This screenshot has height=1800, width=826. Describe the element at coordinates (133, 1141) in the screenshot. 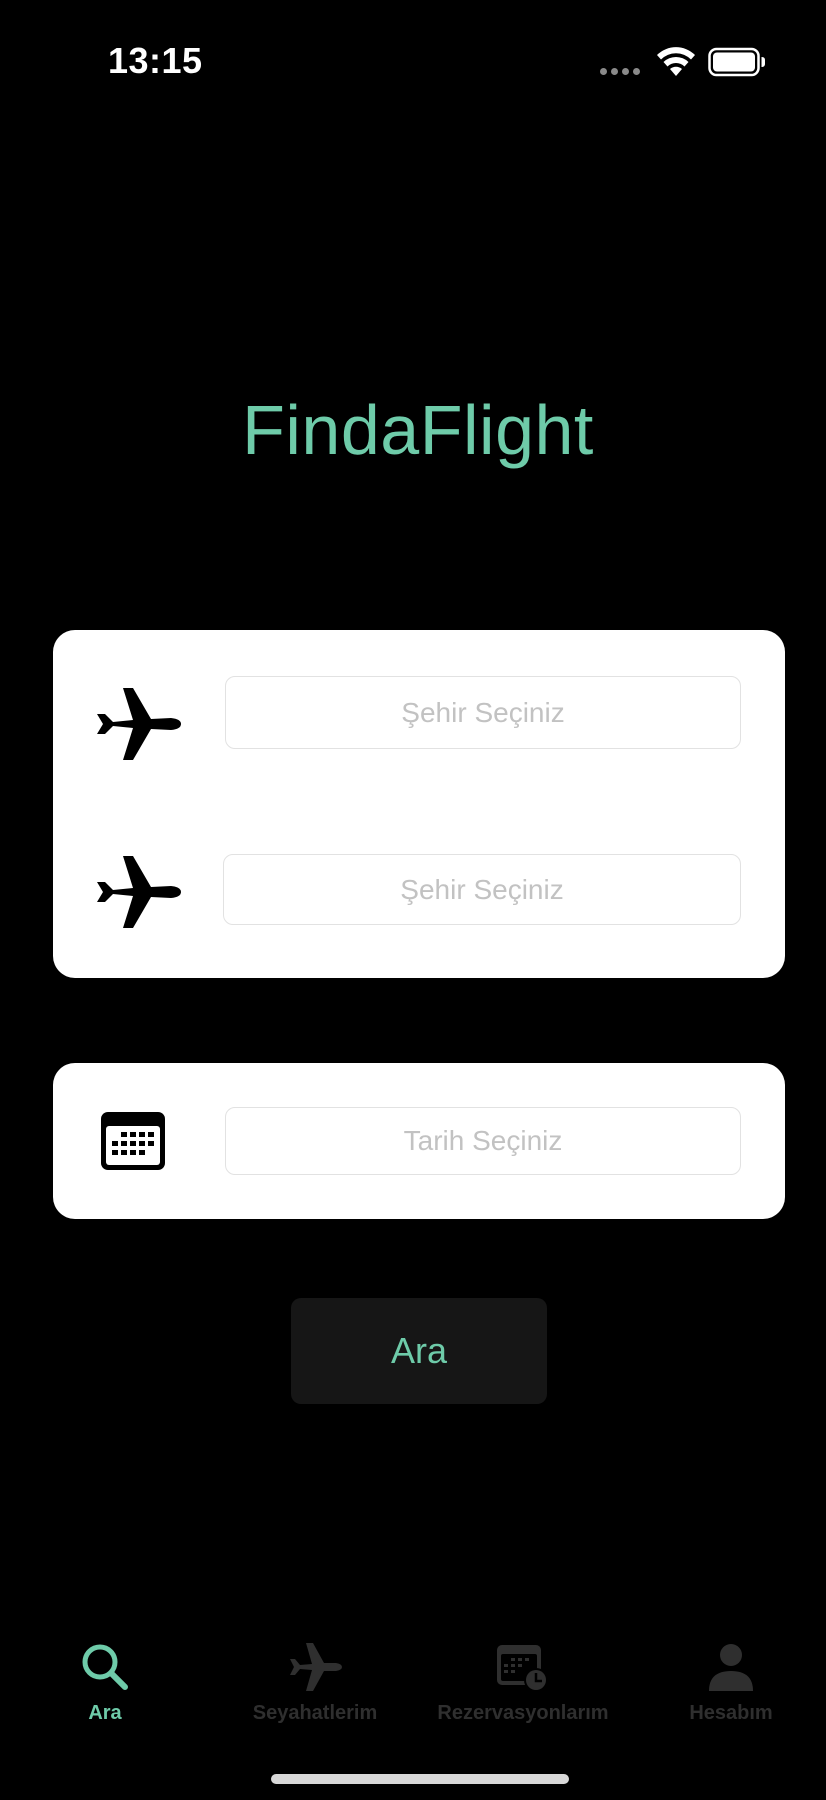

I see `calendar-icon` at that location.